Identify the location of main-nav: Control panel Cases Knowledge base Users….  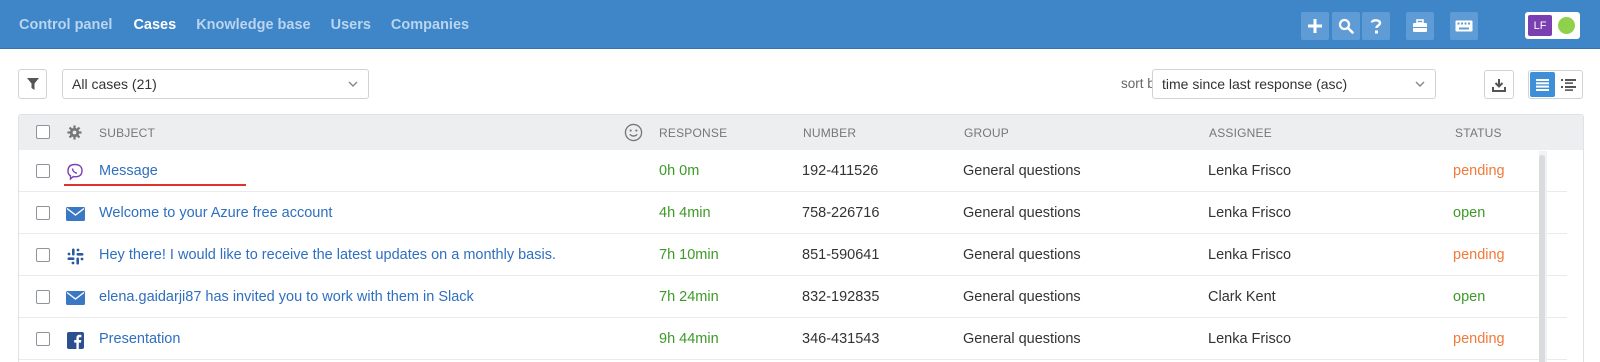
(254, 24).